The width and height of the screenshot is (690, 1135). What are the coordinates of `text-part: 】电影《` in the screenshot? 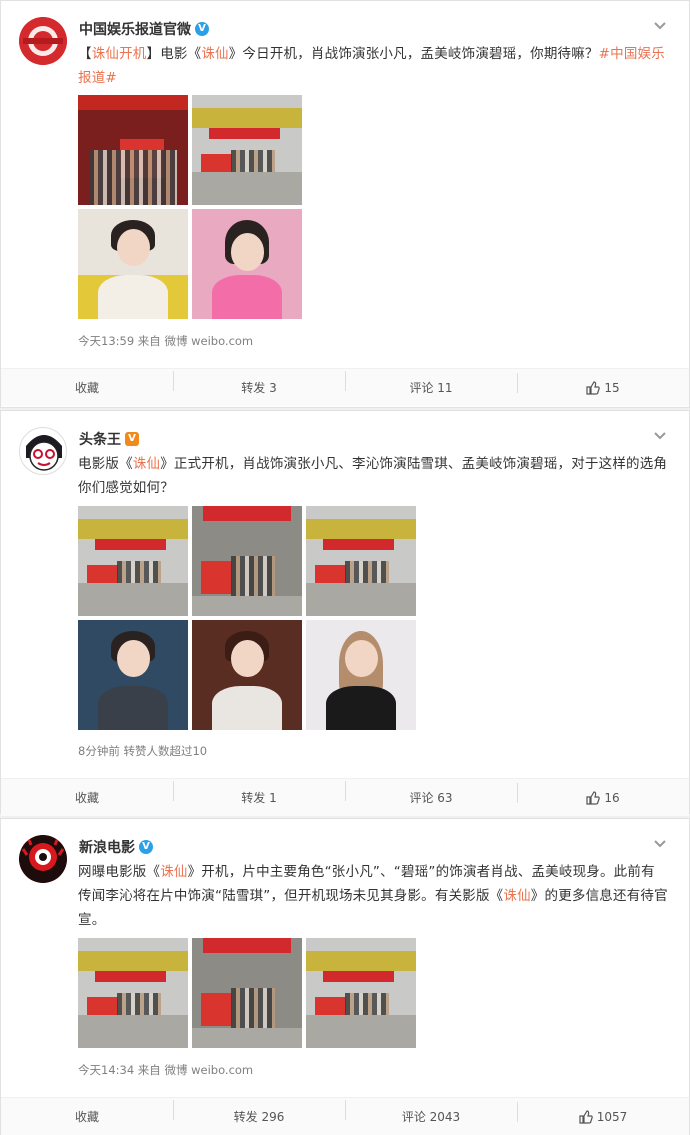 It's located at (174, 54).